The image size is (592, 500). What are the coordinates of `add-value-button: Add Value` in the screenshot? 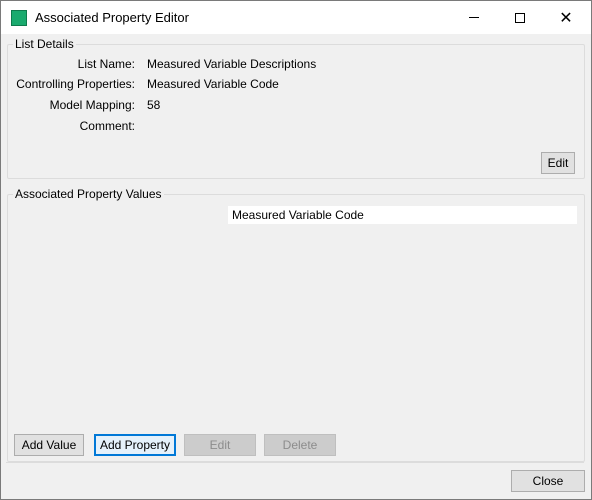 It's located at (49, 445).